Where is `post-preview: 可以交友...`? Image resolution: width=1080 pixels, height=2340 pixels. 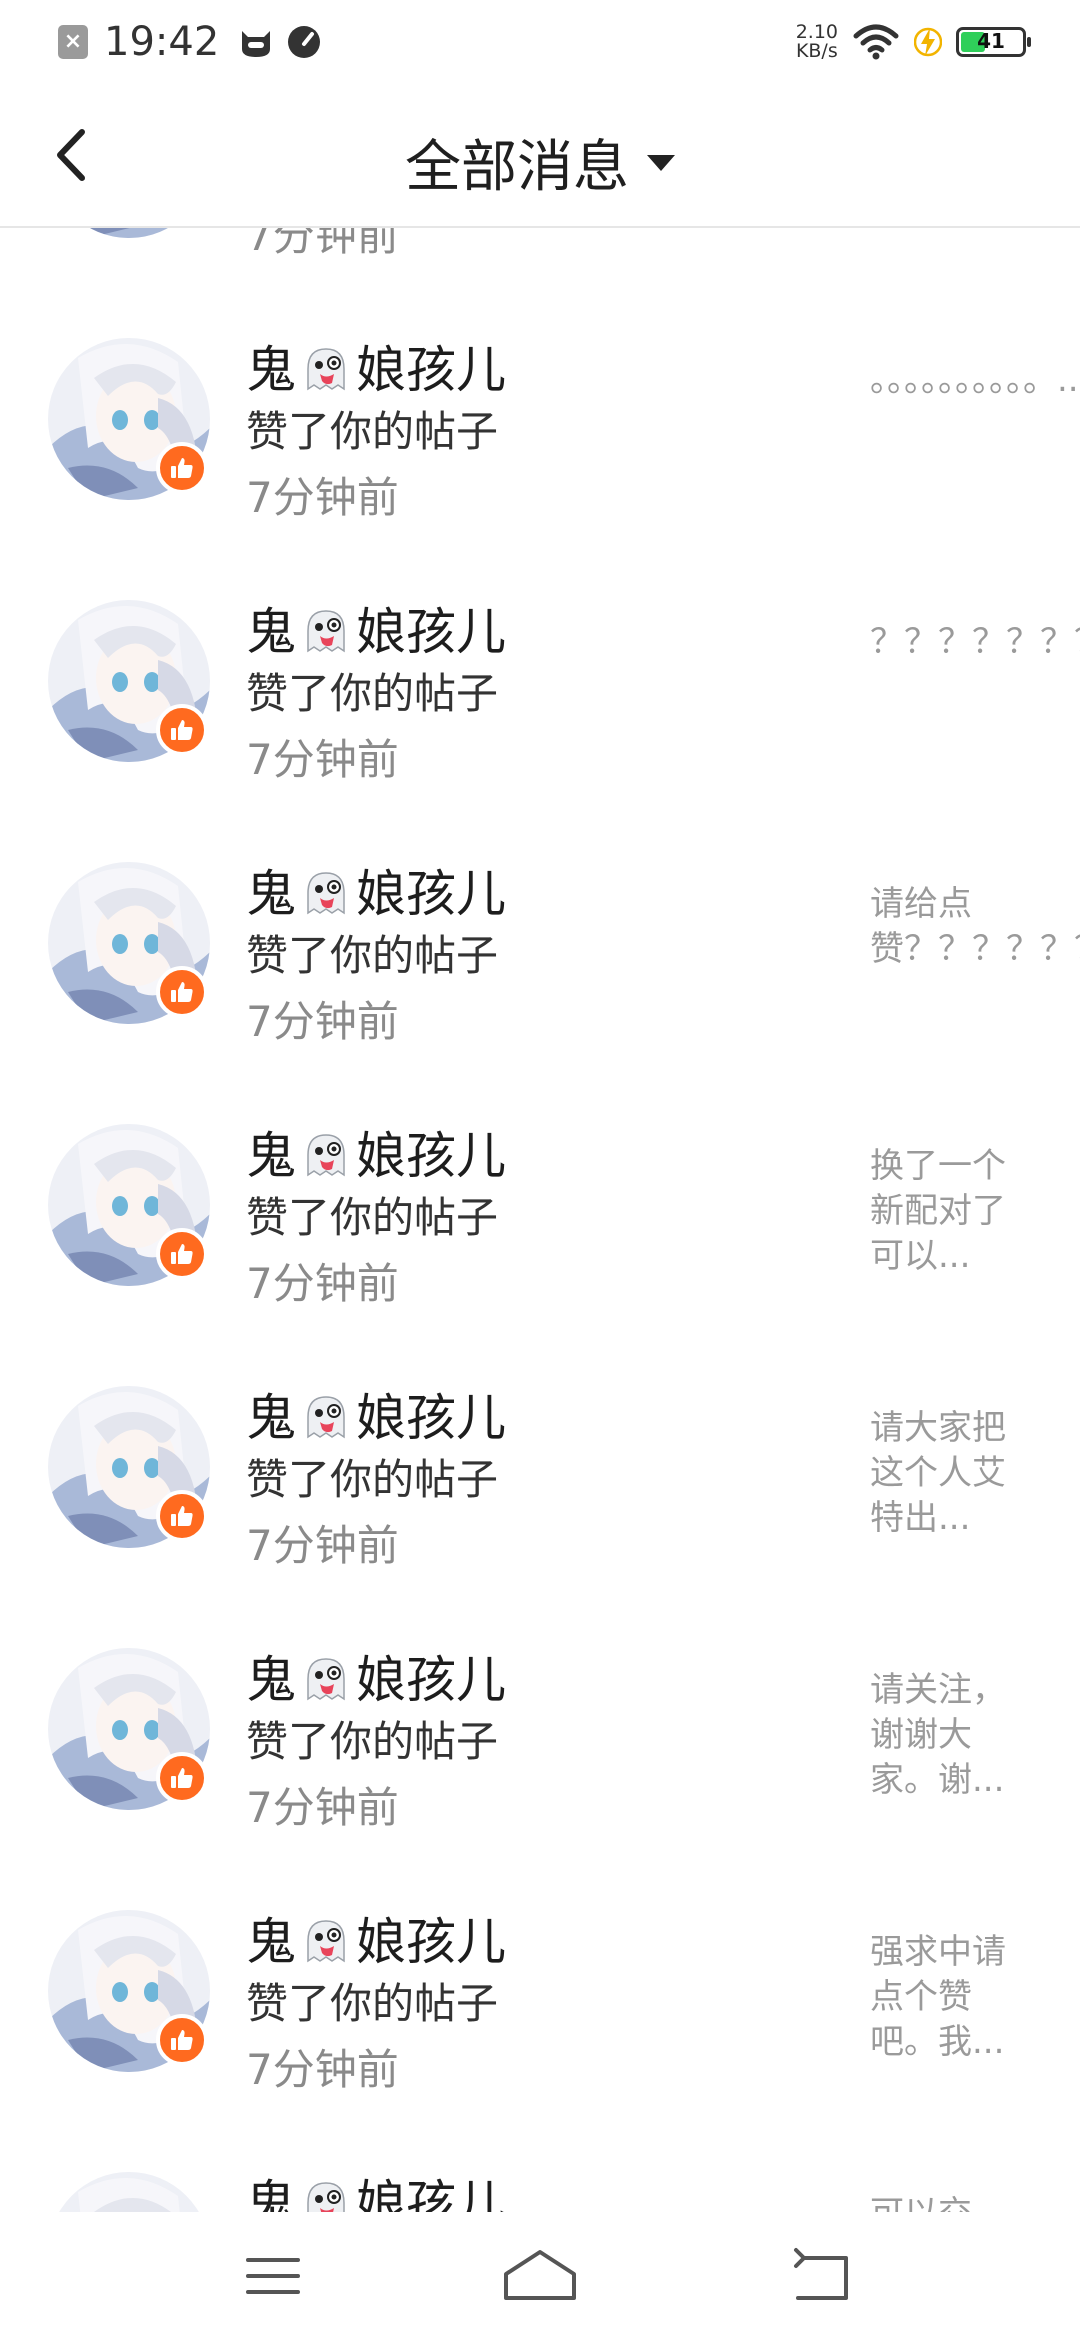 post-preview: 可以交友... is located at coordinates (950, 2202).